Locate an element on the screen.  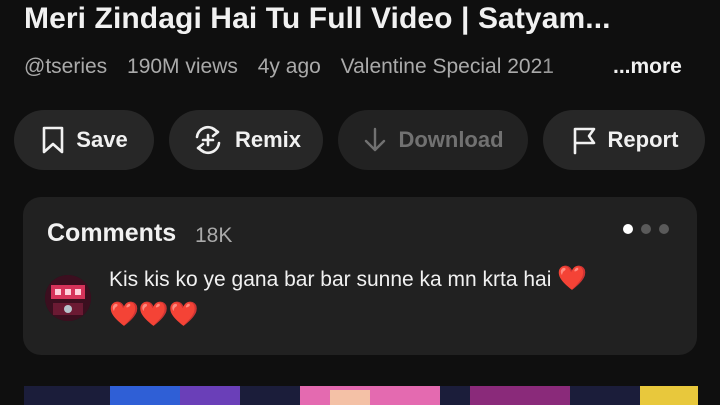
download-icon is located at coordinates (375, 140).